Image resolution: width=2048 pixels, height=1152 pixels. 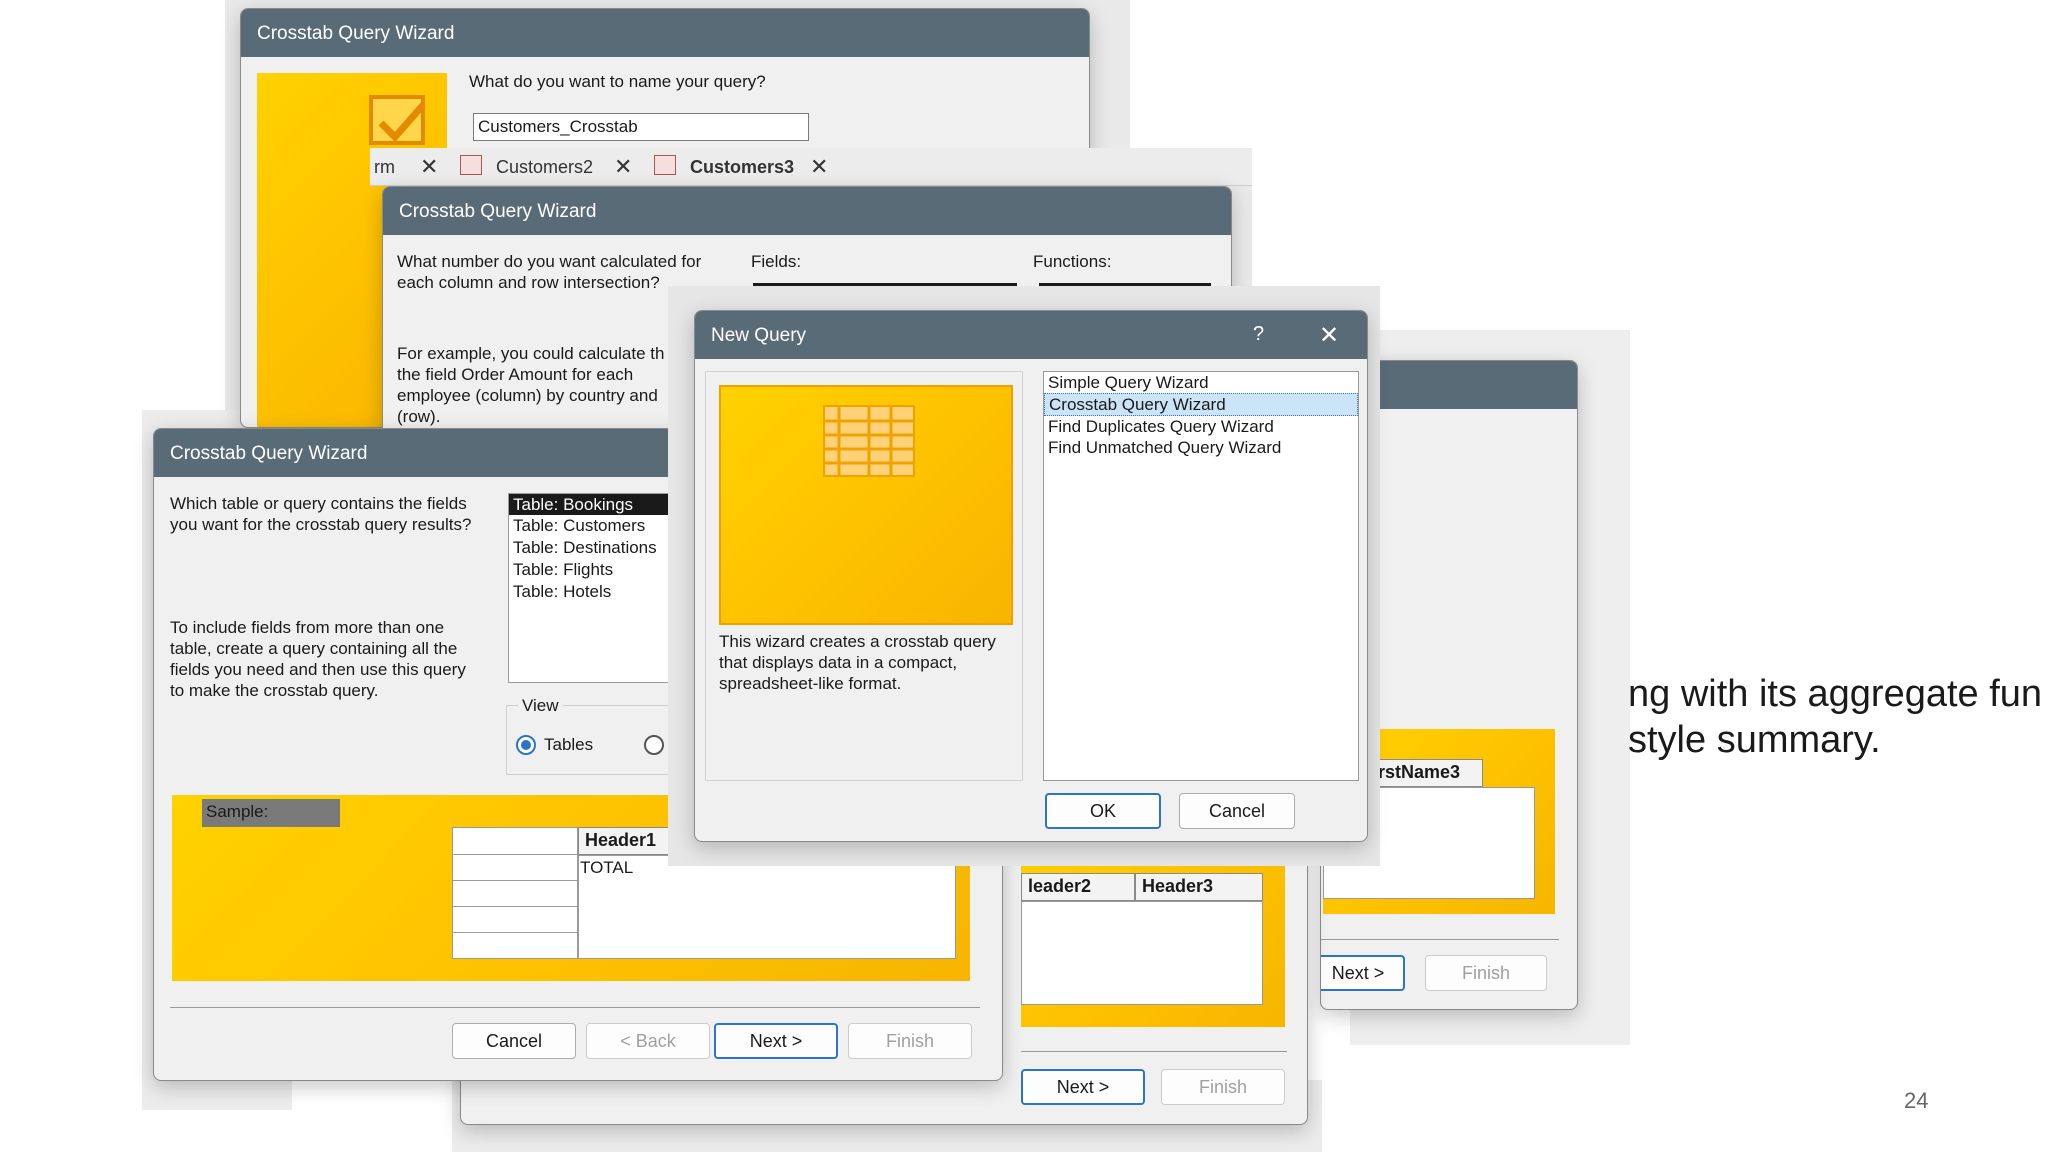 I want to click on sample-row-headers, so click(x=515, y=893).